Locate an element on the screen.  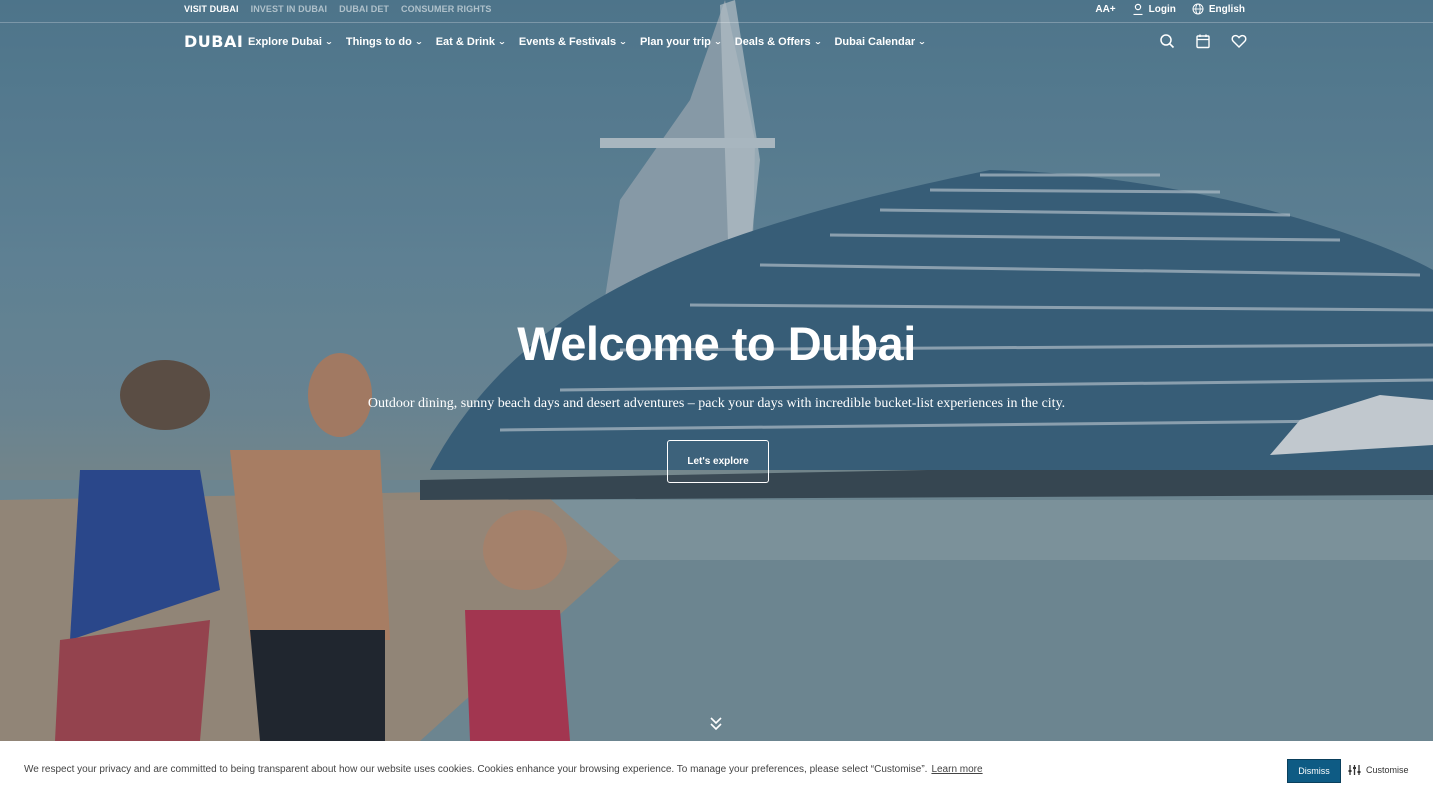
nav-actions is located at coordinates (1203, 41).